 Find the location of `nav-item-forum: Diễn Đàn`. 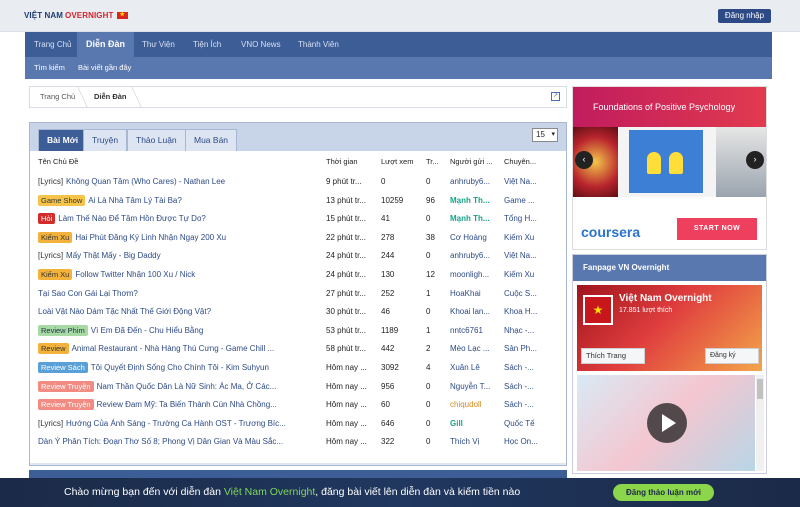

nav-item-forum: Diễn Đàn is located at coordinates (106, 44).